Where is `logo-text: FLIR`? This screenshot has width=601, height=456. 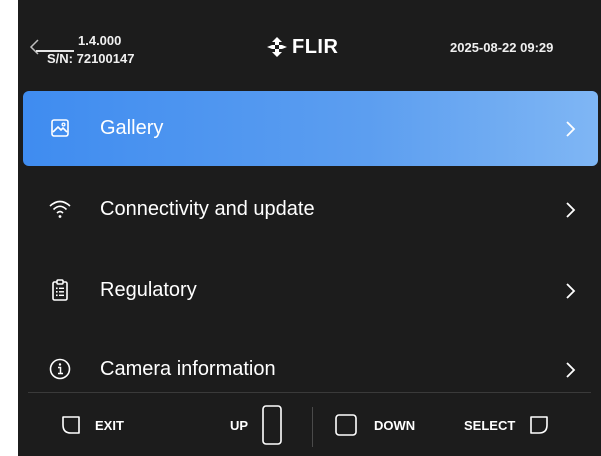 logo-text: FLIR is located at coordinates (315, 46).